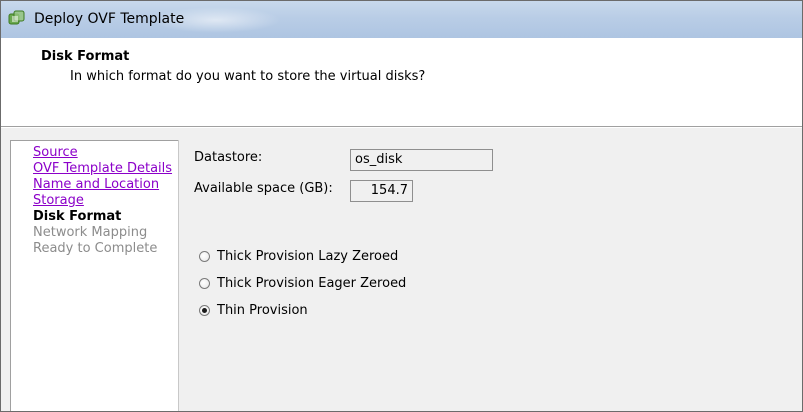  What do you see at coordinates (307, 257) in the screenshot?
I see `option-thick-lazy-label: Thick Provision Lazy Zeroed` at bounding box center [307, 257].